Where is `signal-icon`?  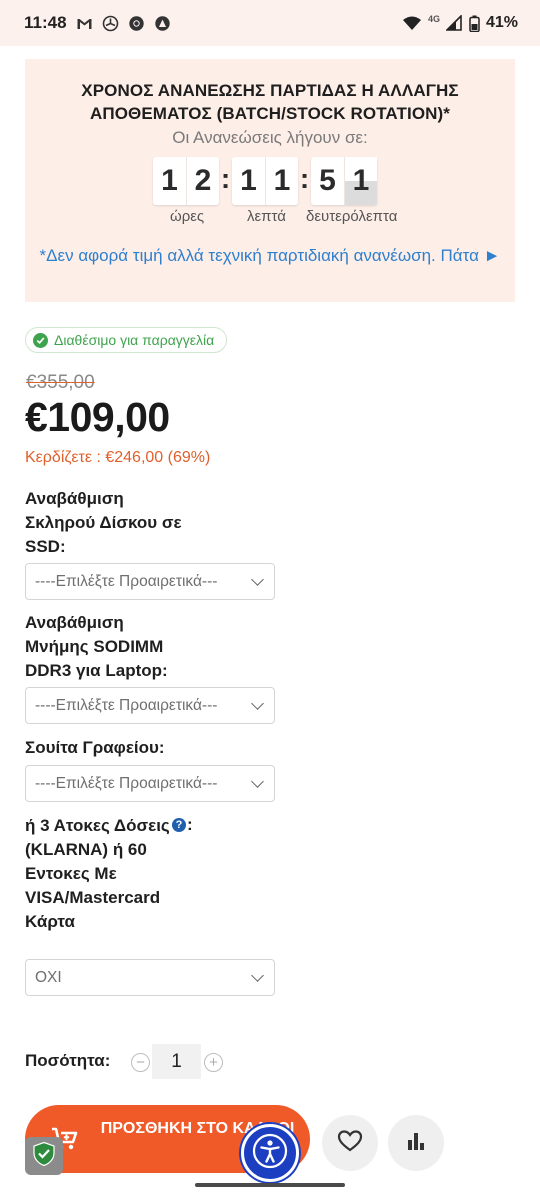 signal-icon is located at coordinates (454, 22).